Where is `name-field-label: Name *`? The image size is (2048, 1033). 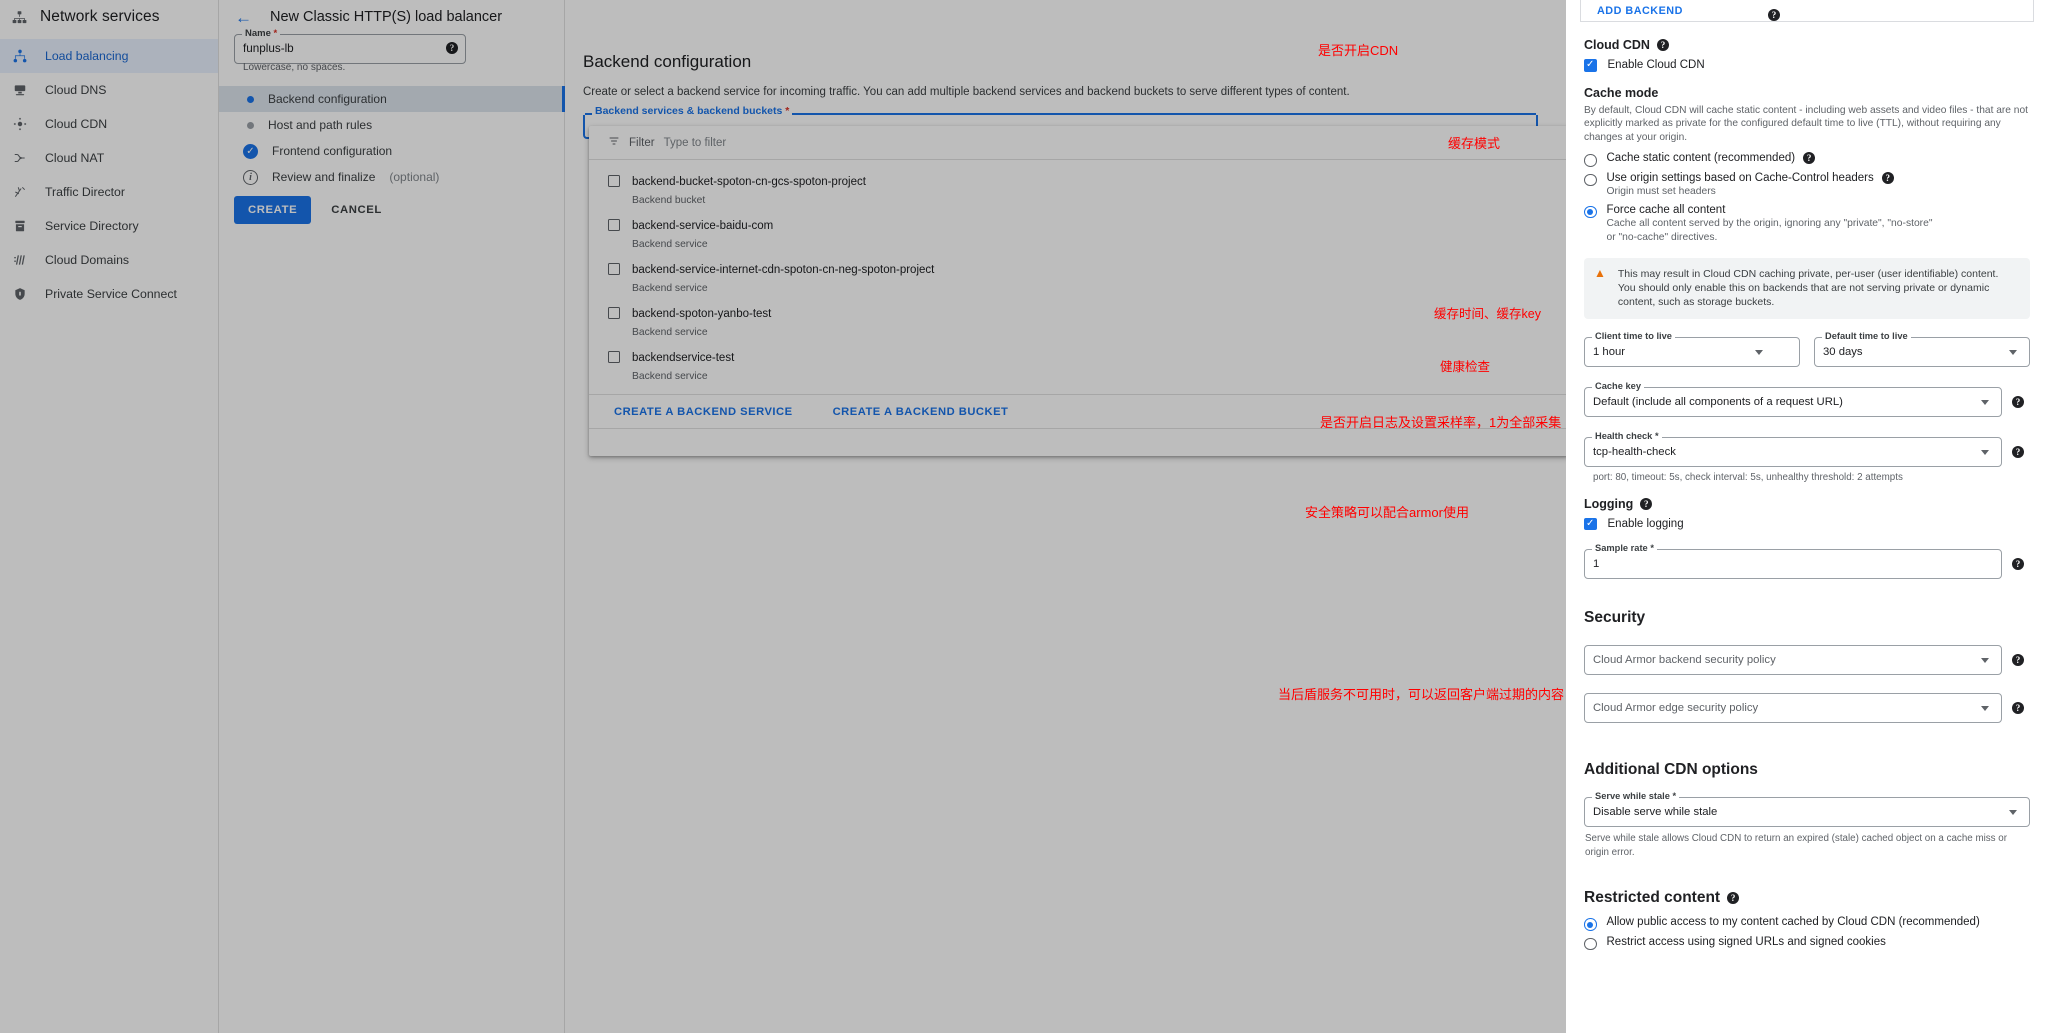
name-field-label: Name * is located at coordinates (261, 33).